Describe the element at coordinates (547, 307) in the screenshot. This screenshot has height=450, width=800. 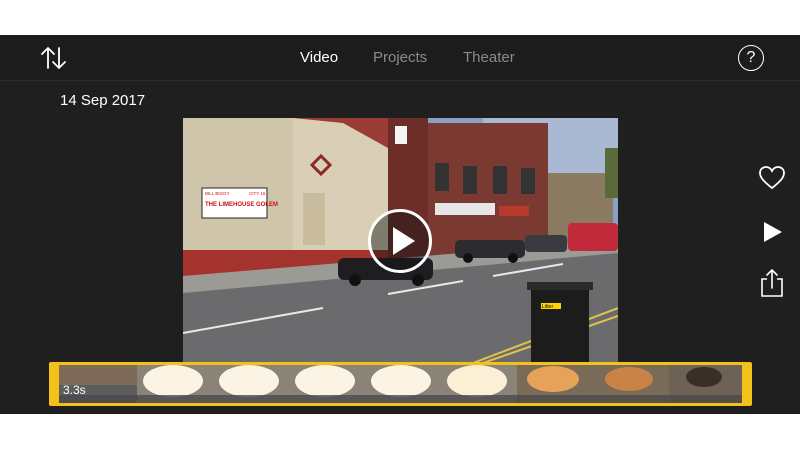
I see `bin-label: Litter` at that location.